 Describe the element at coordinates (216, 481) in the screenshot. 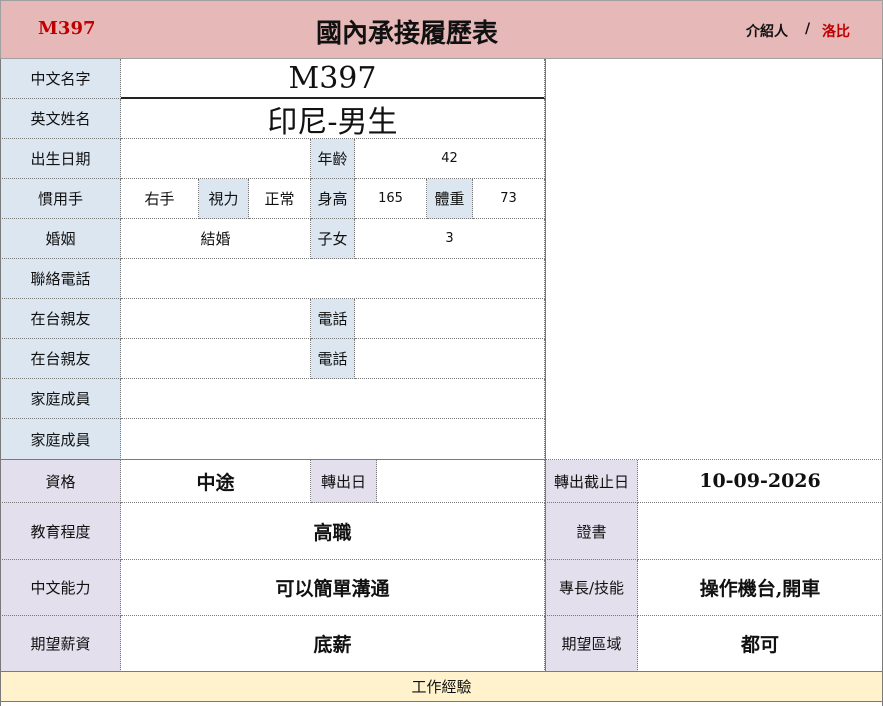

I see `qualification-value: 中途` at that location.